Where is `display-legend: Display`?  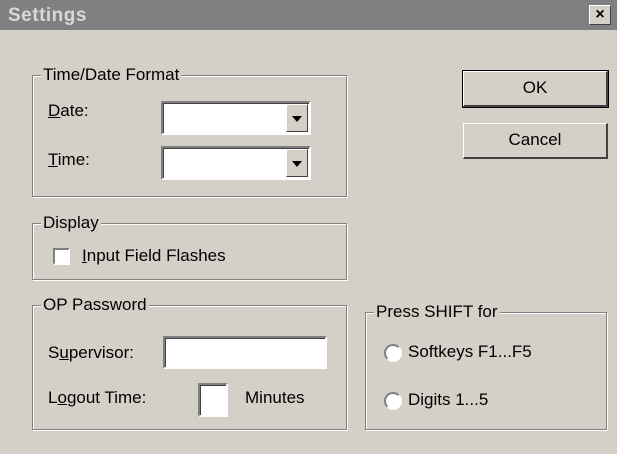
display-legend: Display is located at coordinates (71, 223).